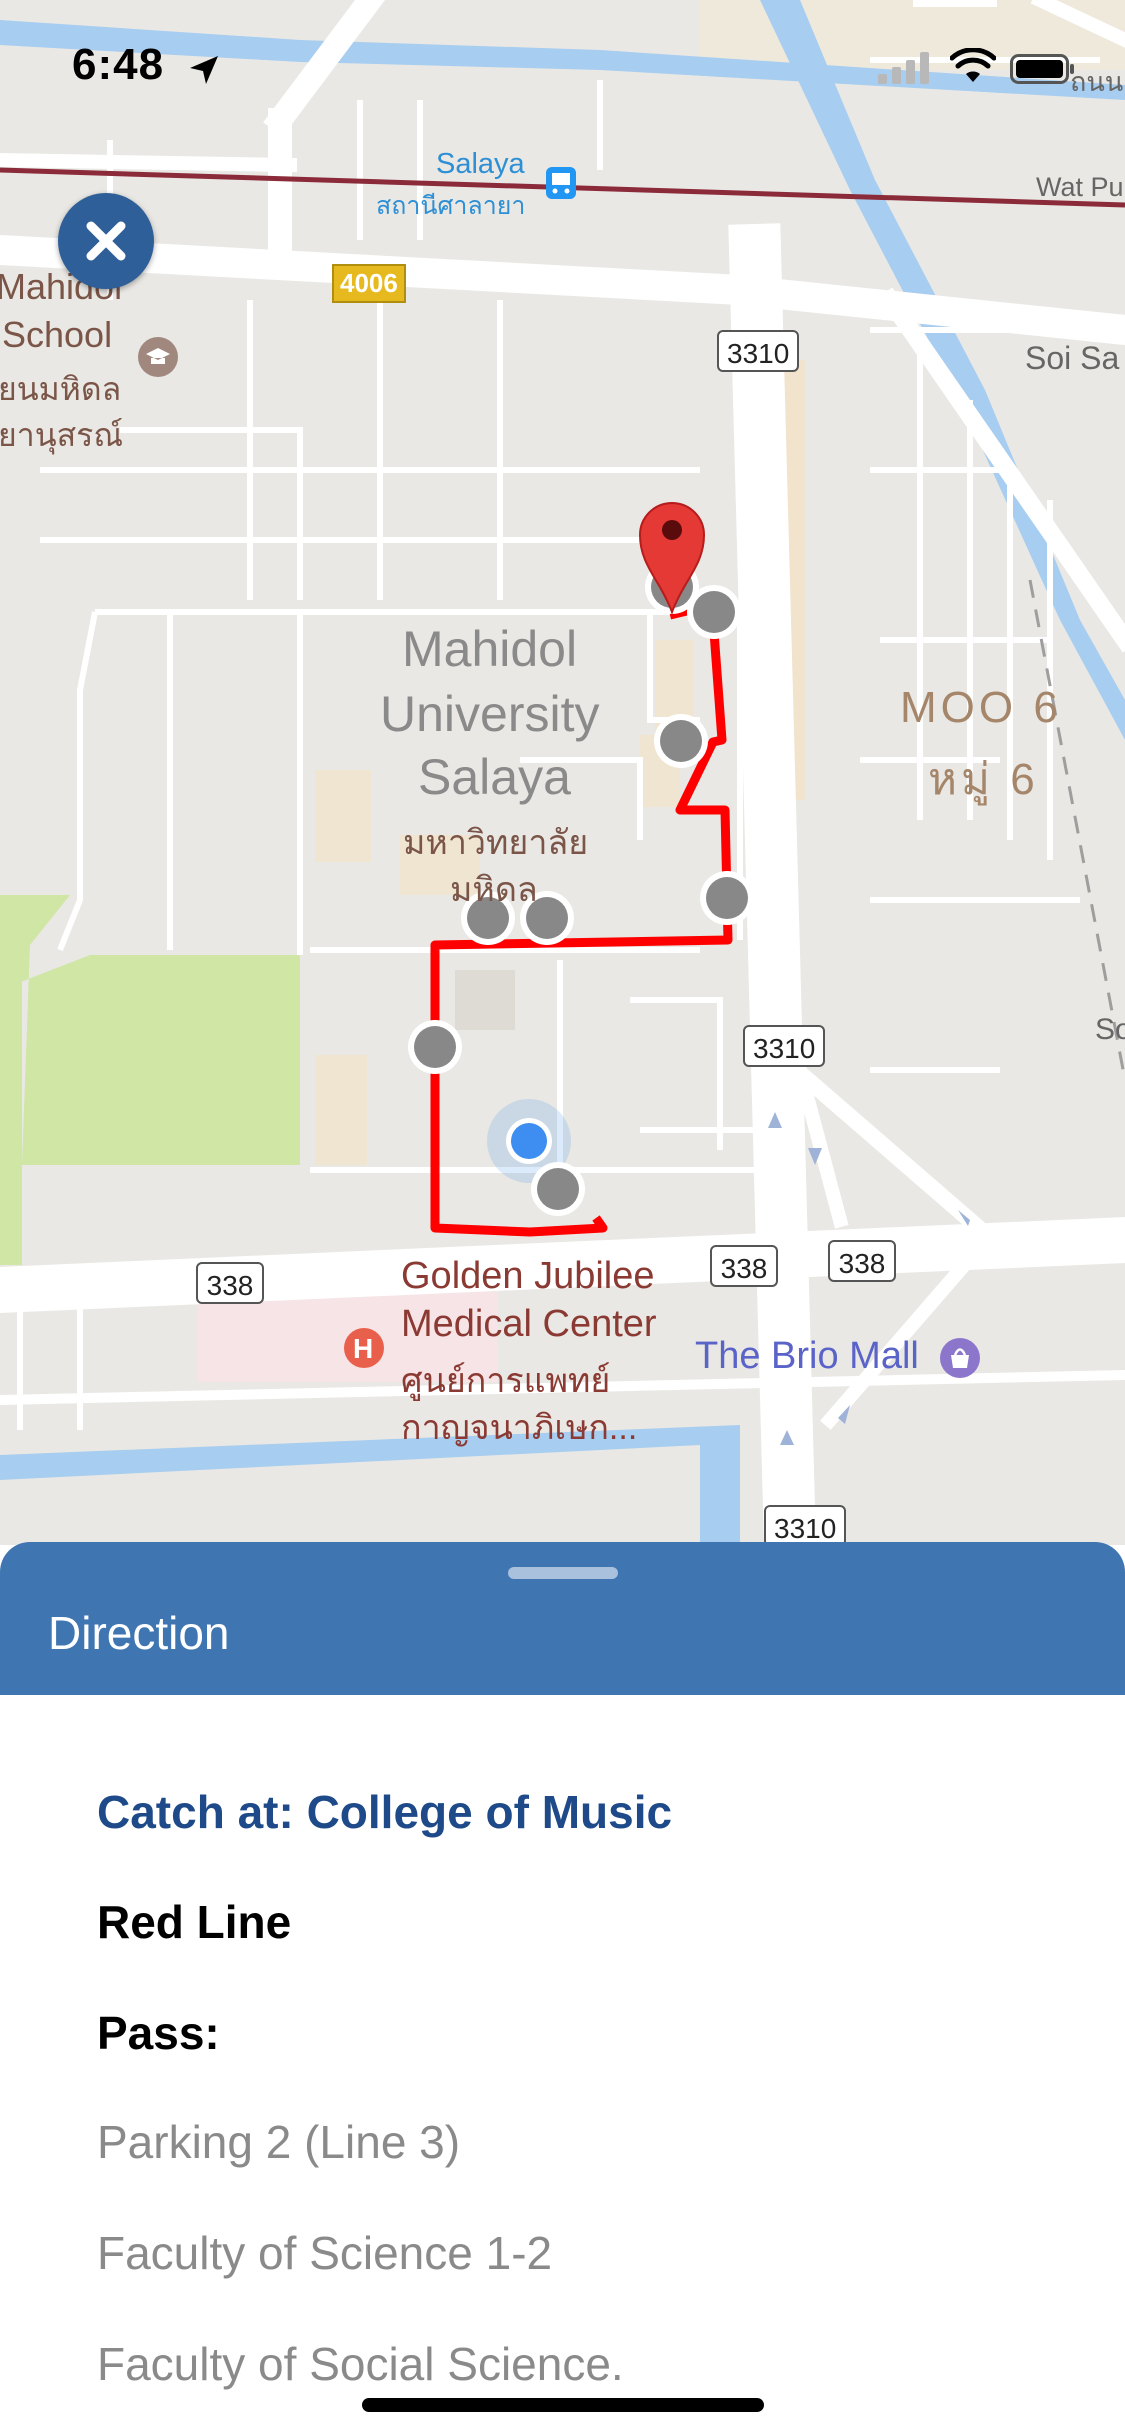 The image size is (1125, 2436). What do you see at coordinates (807, 1356) in the screenshot?
I see `map-label-mall: The Brio Mall` at bounding box center [807, 1356].